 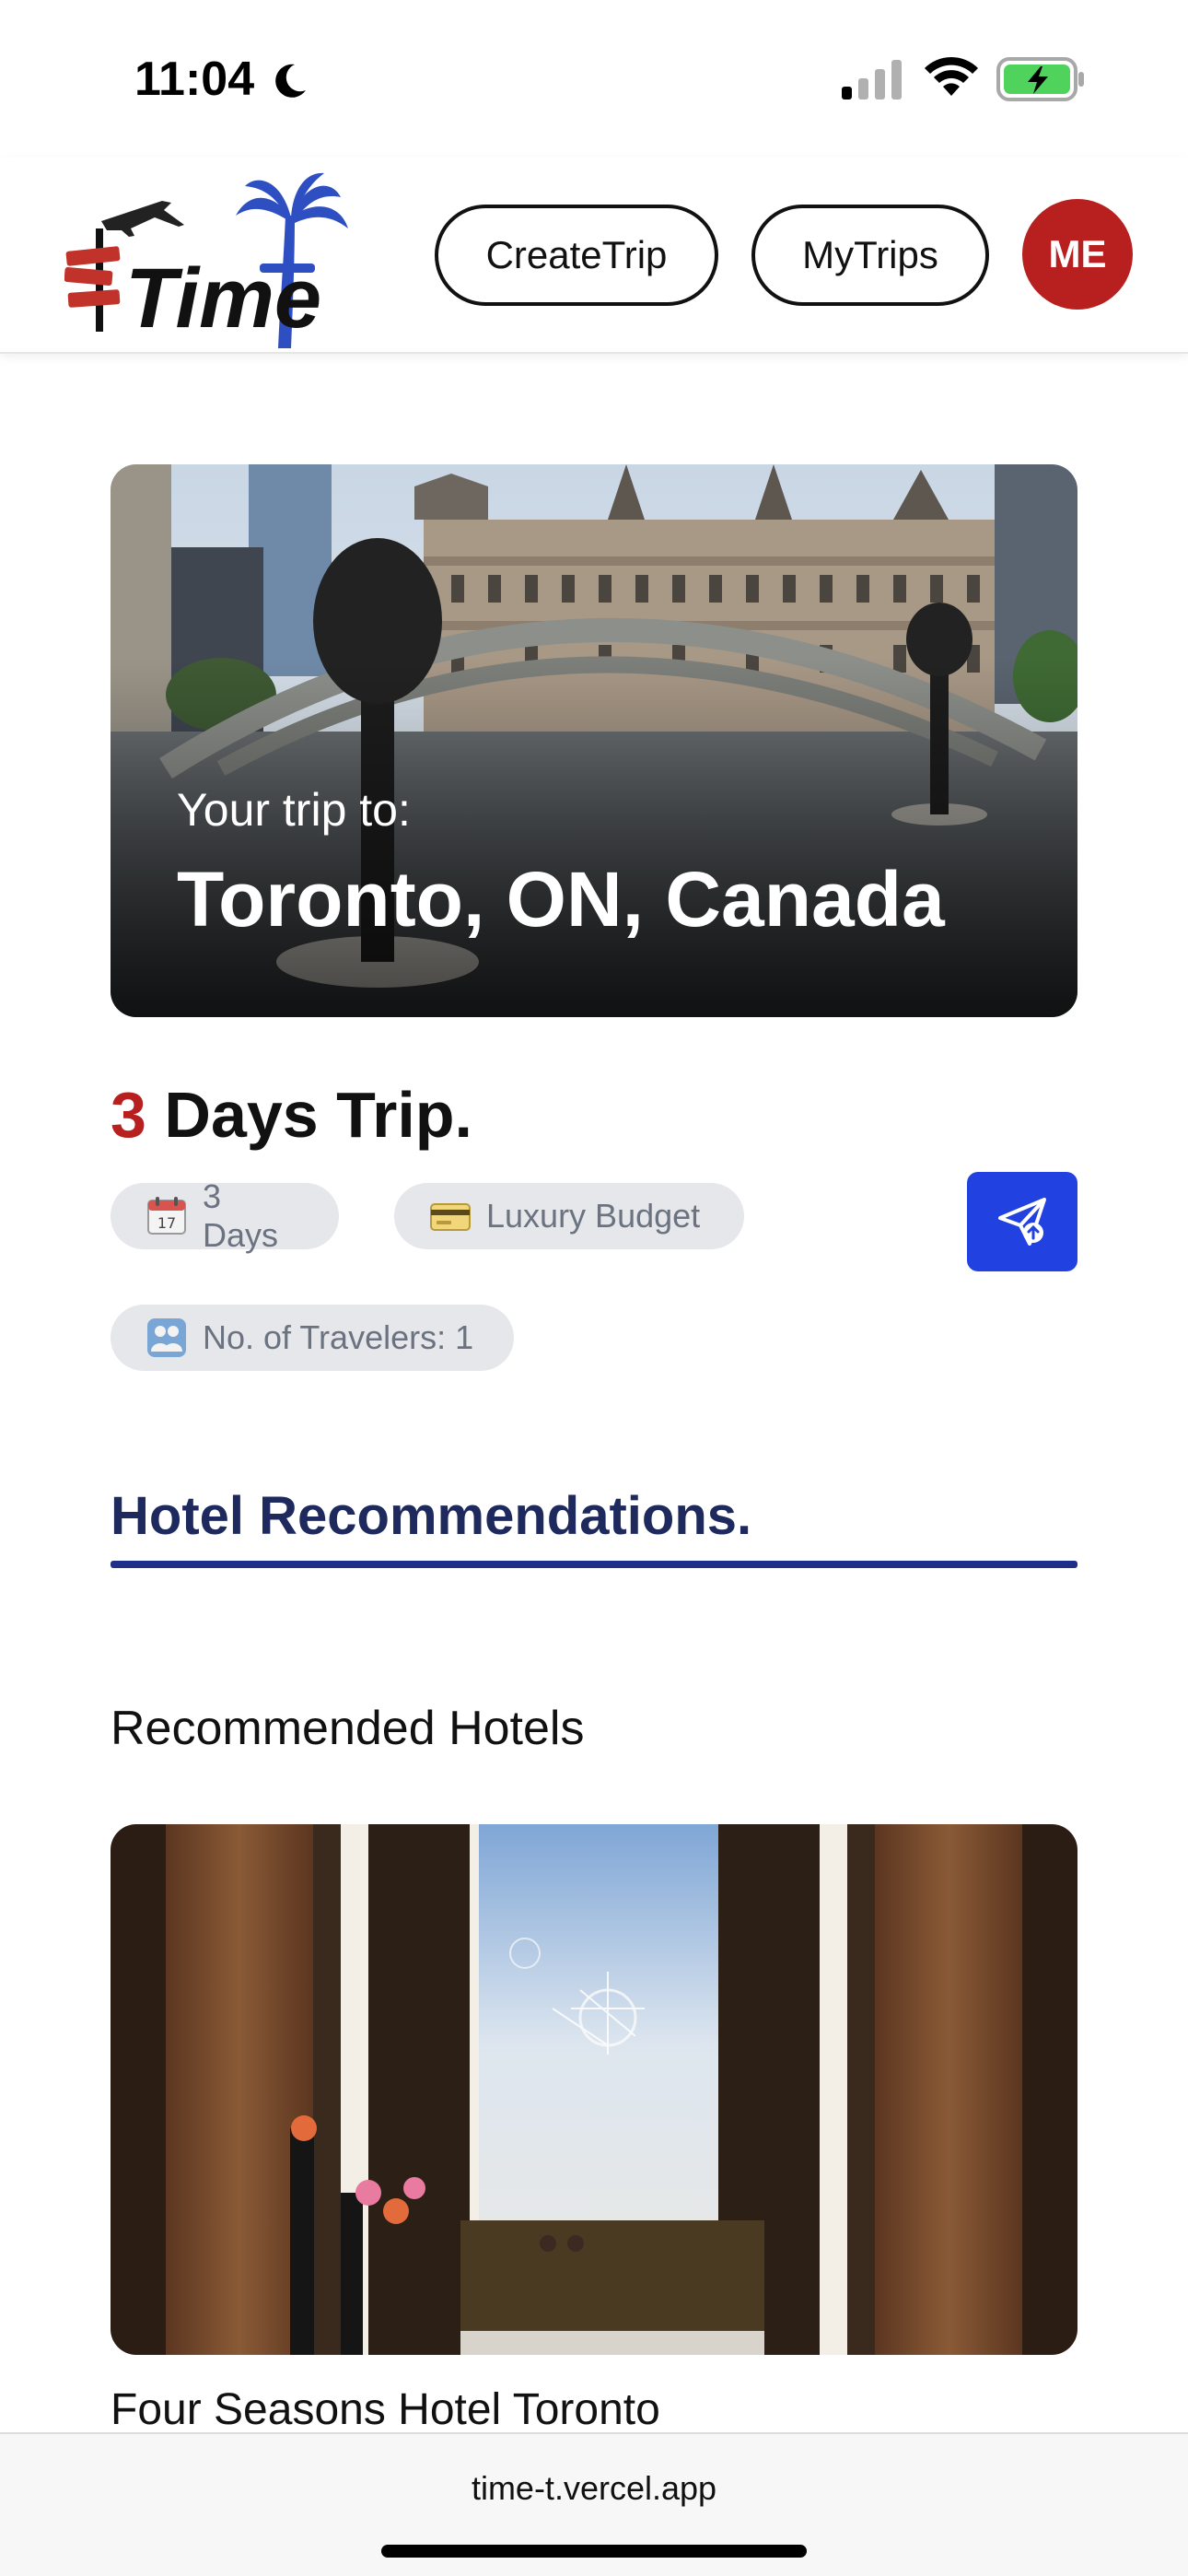 I want to click on budget-chip-label: Luxury Budget, so click(x=593, y=1216).